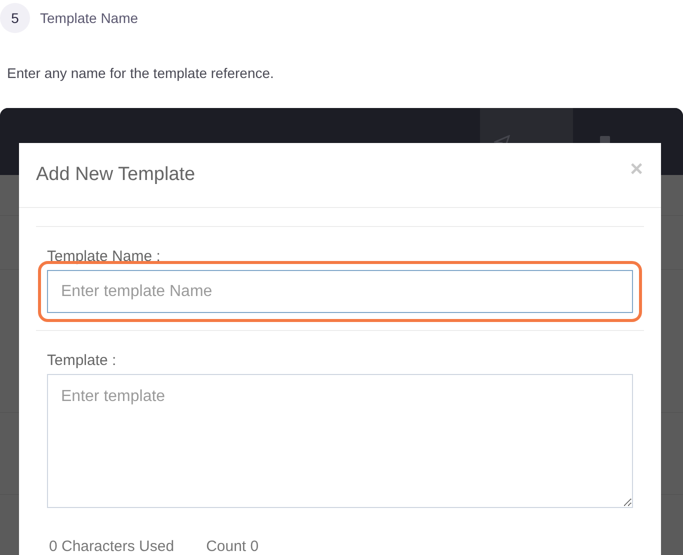 The image size is (683, 555). What do you see at coordinates (103, 256) in the screenshot?
I see `field-label: Template Name :` at bounding box center [103, 256].